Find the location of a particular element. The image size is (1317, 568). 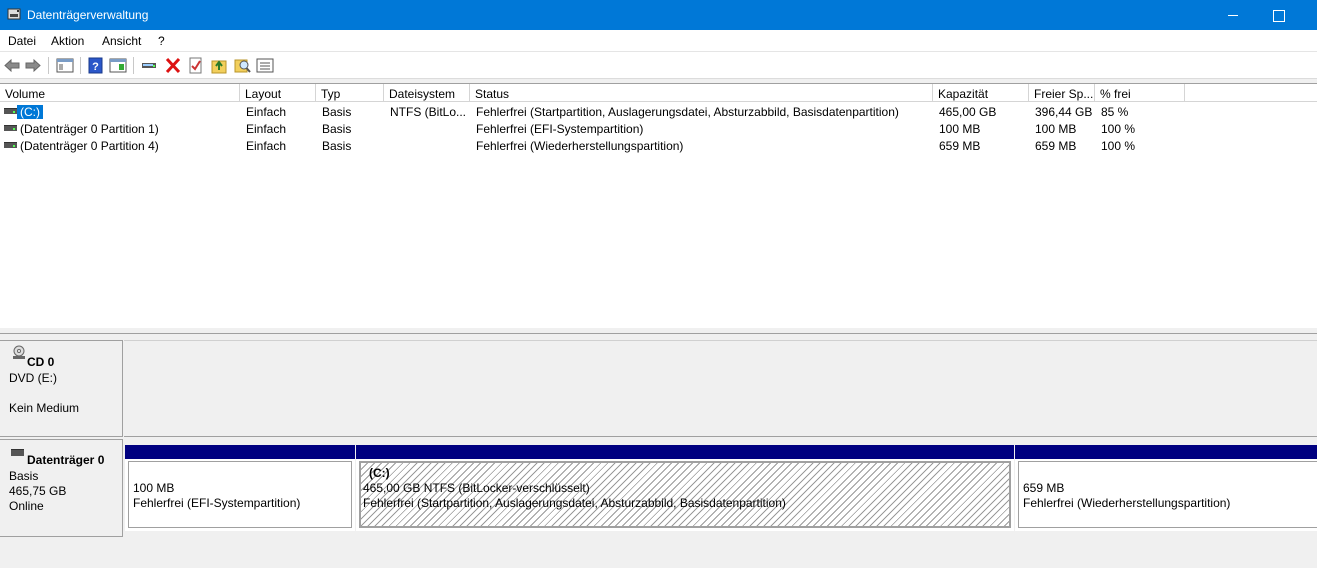

volume-status: Fehlerfrei (EFI-Systempartition) is located at coordinates (560, 129).